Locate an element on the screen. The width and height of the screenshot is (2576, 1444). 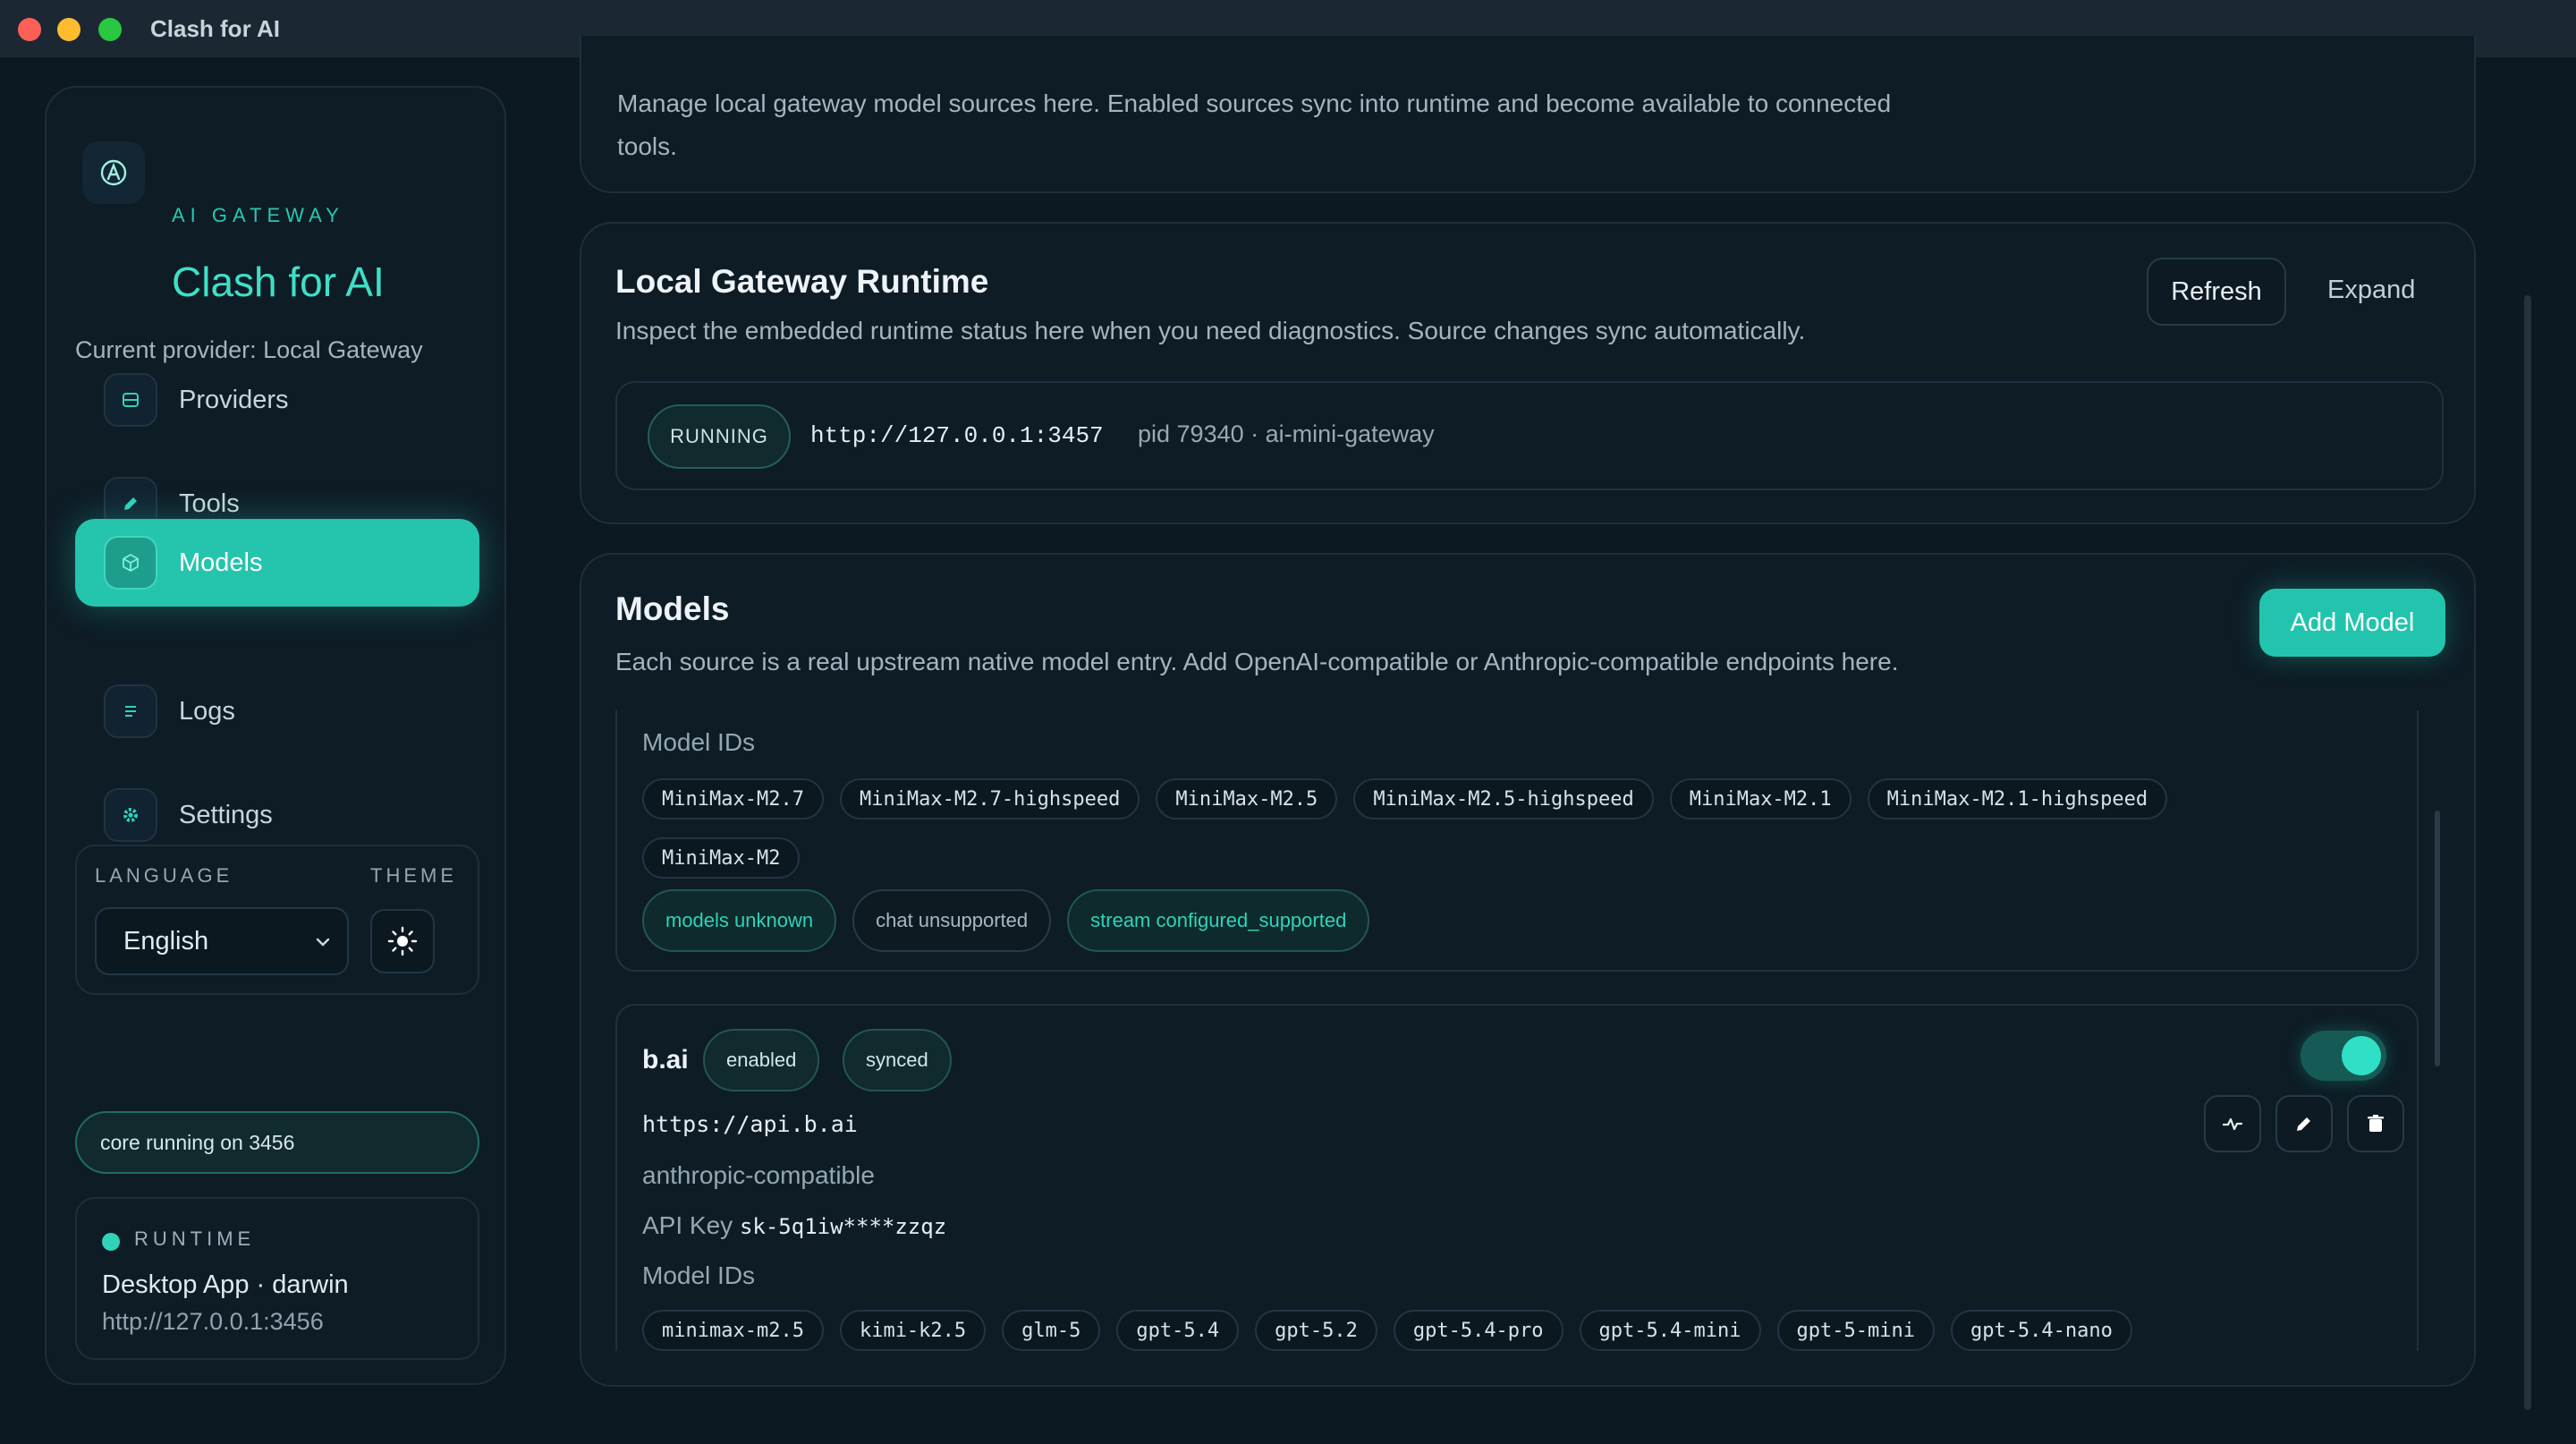
api-key-label: API Key is located at coordinates (687, 1225).